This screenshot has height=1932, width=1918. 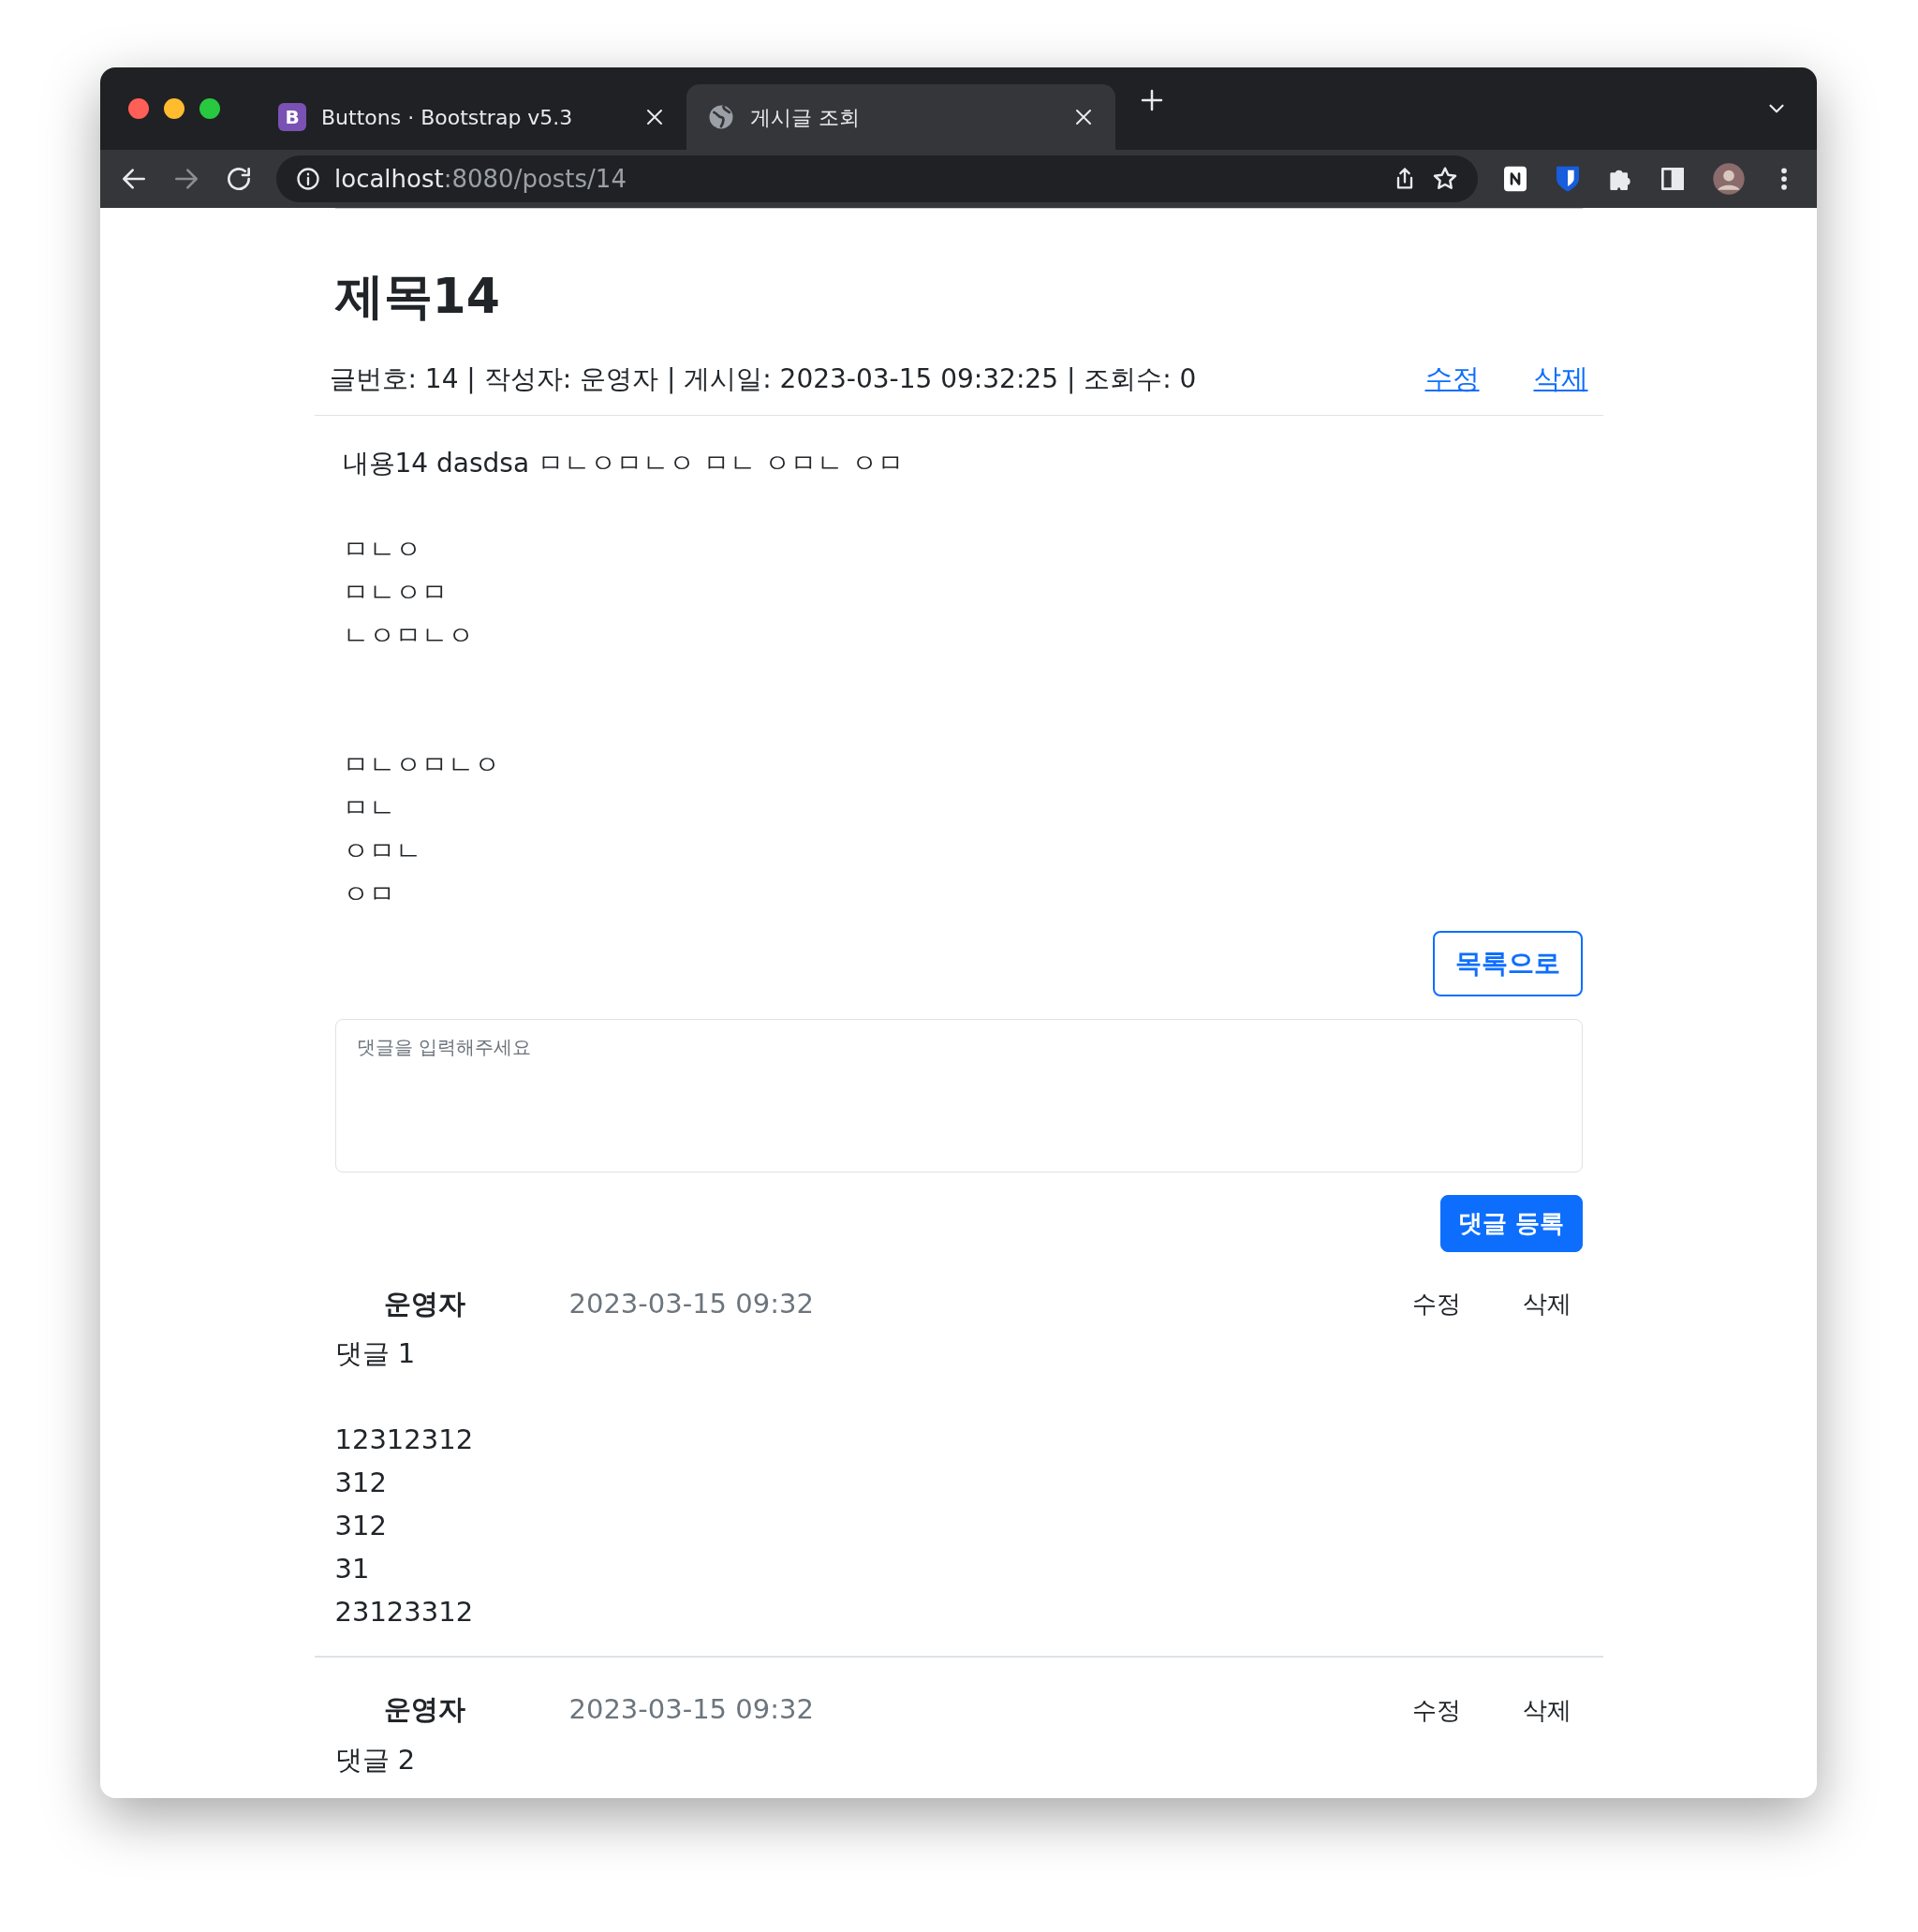 I want to click on post-delete-link: 삭제, so click(x=1560, y=379).